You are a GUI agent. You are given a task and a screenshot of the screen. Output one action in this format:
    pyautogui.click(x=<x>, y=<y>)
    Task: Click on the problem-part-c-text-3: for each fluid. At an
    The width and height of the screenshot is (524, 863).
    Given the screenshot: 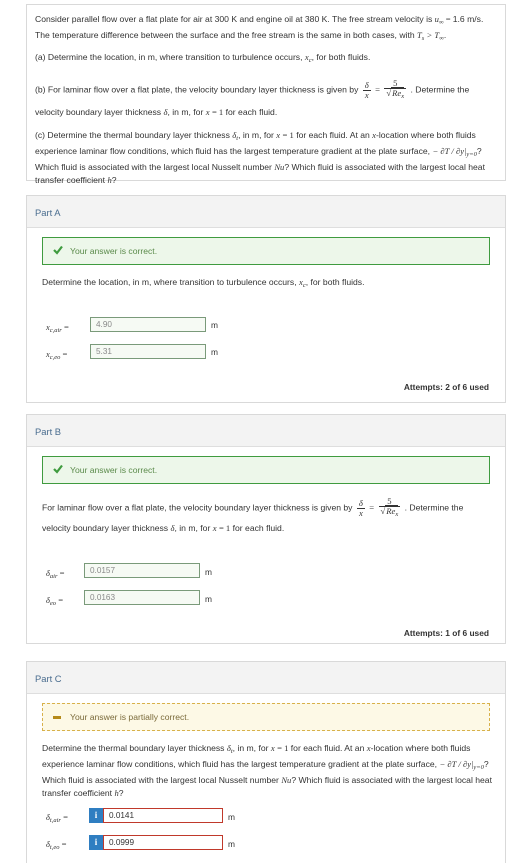 What is the action you would take?
    pyautogui.click(x=333, y=135)
    